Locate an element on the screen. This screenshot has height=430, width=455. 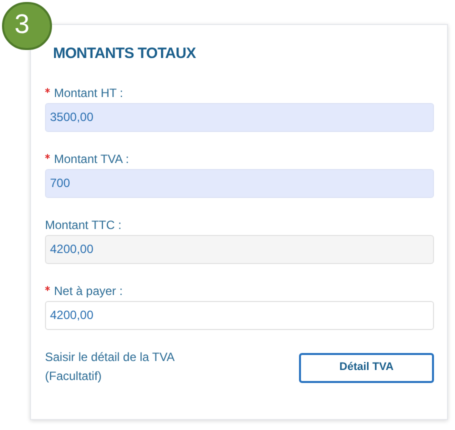
field-label: Net à payer : is located at coordinates (88, 291).